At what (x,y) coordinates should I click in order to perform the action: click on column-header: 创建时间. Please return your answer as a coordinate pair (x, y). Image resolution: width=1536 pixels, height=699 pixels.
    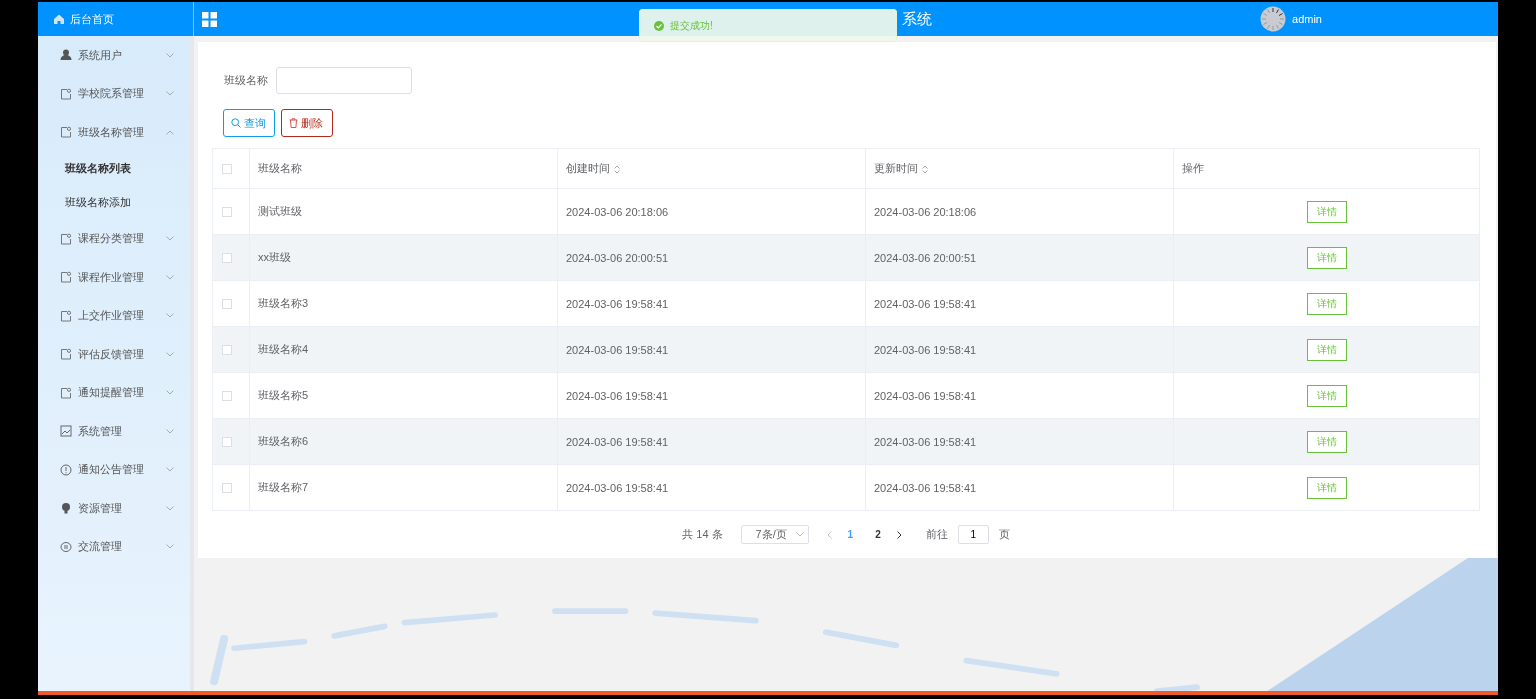
    Looking at the image, I should click on (588, 168).